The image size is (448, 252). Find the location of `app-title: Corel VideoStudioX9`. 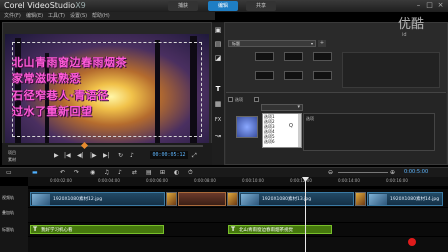

app-title: Corel VideoStudioX9 is located at coordinates (45, 5).